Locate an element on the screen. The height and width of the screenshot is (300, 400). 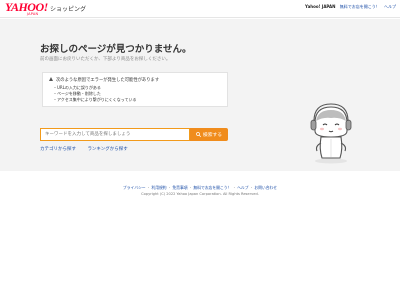
header-links: Yahoo! JAPAN 無料でお店を開こう！ ヘルプ is located at coordinates (349, 7).